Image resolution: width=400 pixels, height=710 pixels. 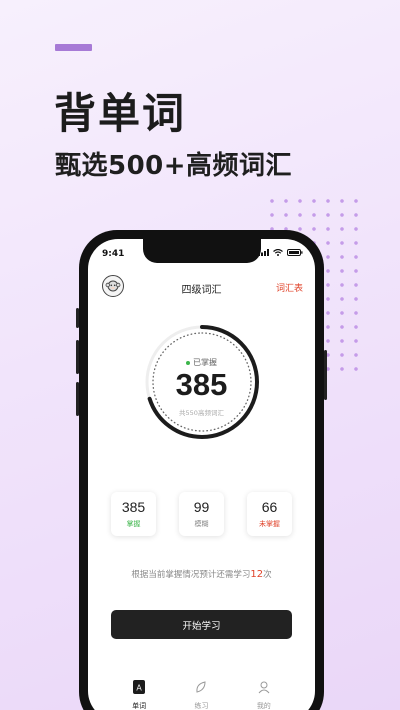 What do you see at coordinates (139, 706) in the screenshot?
I see `tab-label: 单词` at bounding box center [139, 706].